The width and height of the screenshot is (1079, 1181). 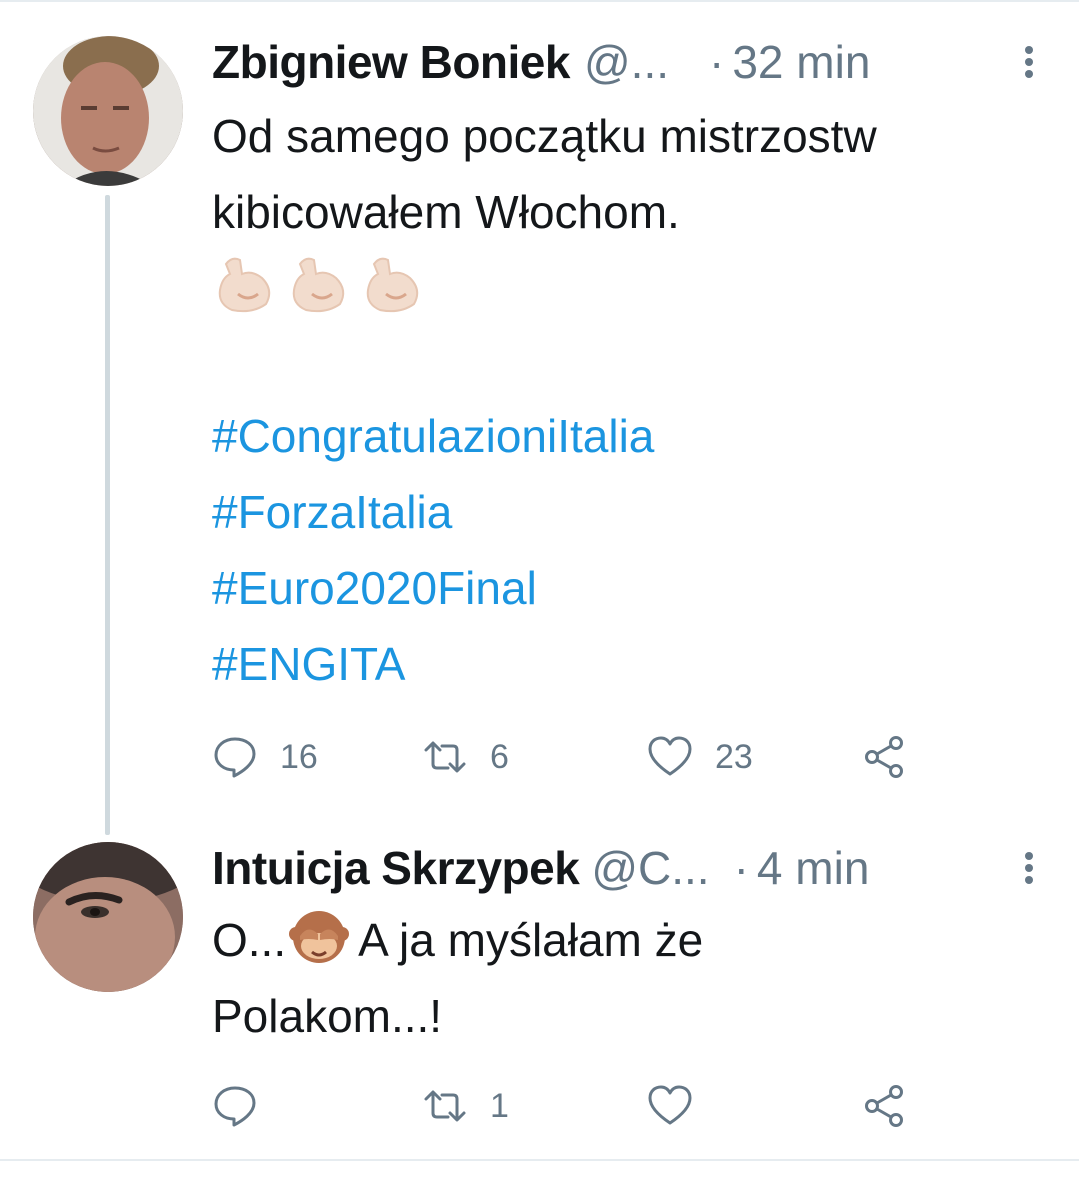 I want to click on tweet-header: Zbigniew Boniek @... · 32 min, so click(x=625, y=62).